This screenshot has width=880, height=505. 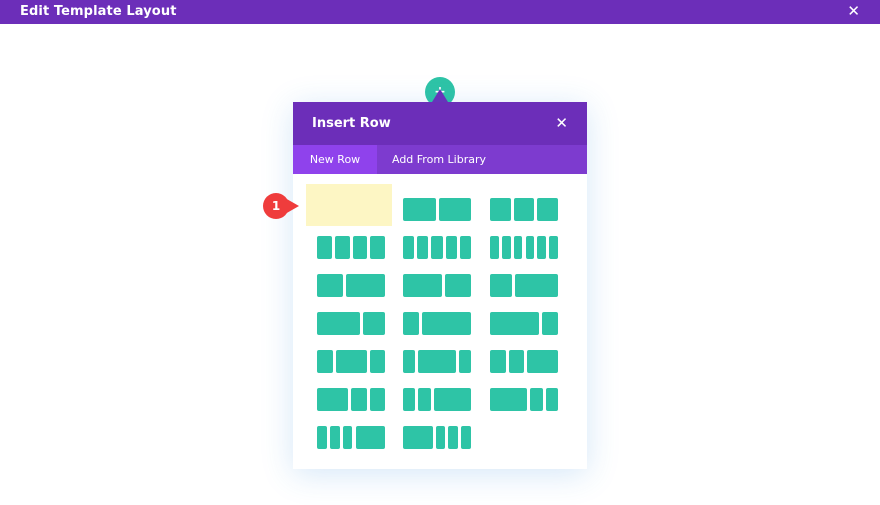 What do you see at coordinates (351, 123) in the screenshot?
I see `modal-title: Insert Row` at bounding box center [351, 123].